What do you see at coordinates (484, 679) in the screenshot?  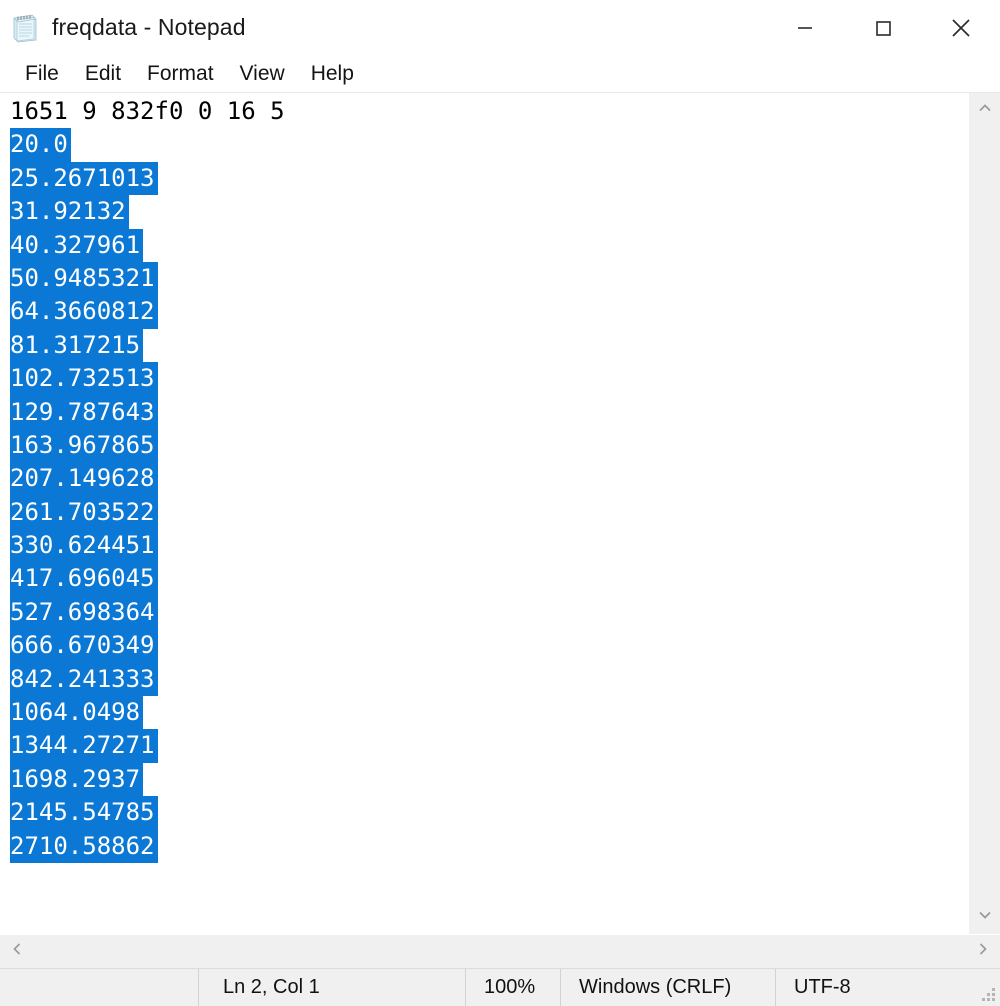 I see `editor-line: 842.241333` at bounding box center [484, 679].